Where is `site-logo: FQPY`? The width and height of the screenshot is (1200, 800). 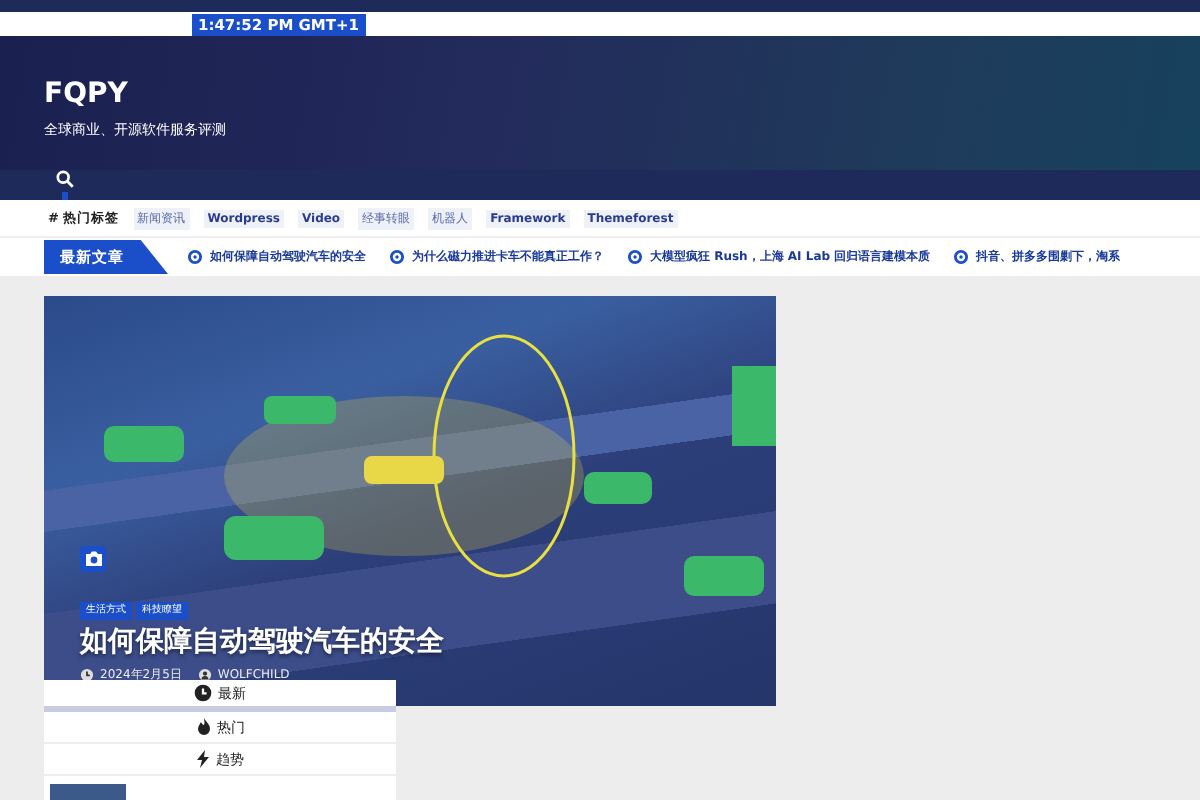
site-logo: FQPY is located at coordinates (622, 94).